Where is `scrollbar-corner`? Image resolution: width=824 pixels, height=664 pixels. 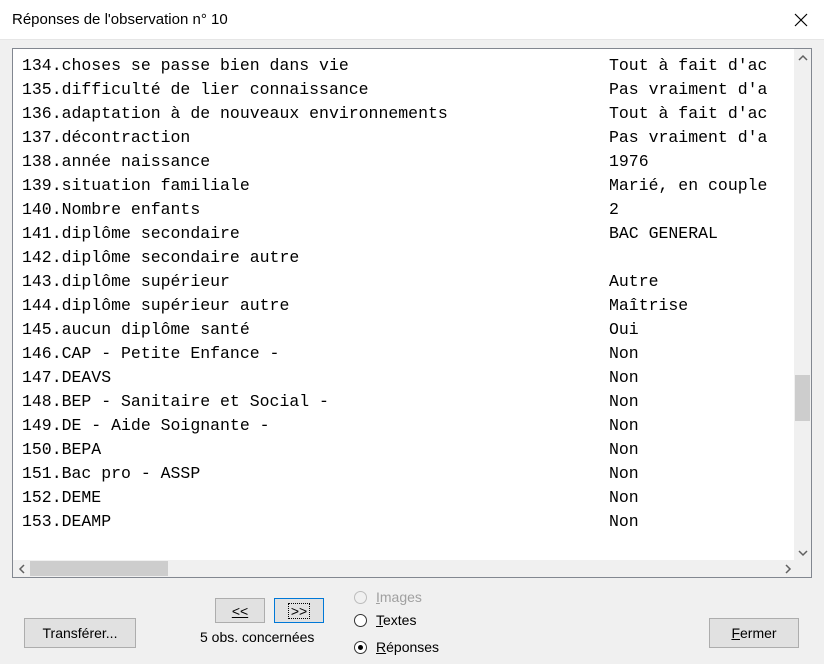 scrollbar-corner is located at coordinates (802, 568).